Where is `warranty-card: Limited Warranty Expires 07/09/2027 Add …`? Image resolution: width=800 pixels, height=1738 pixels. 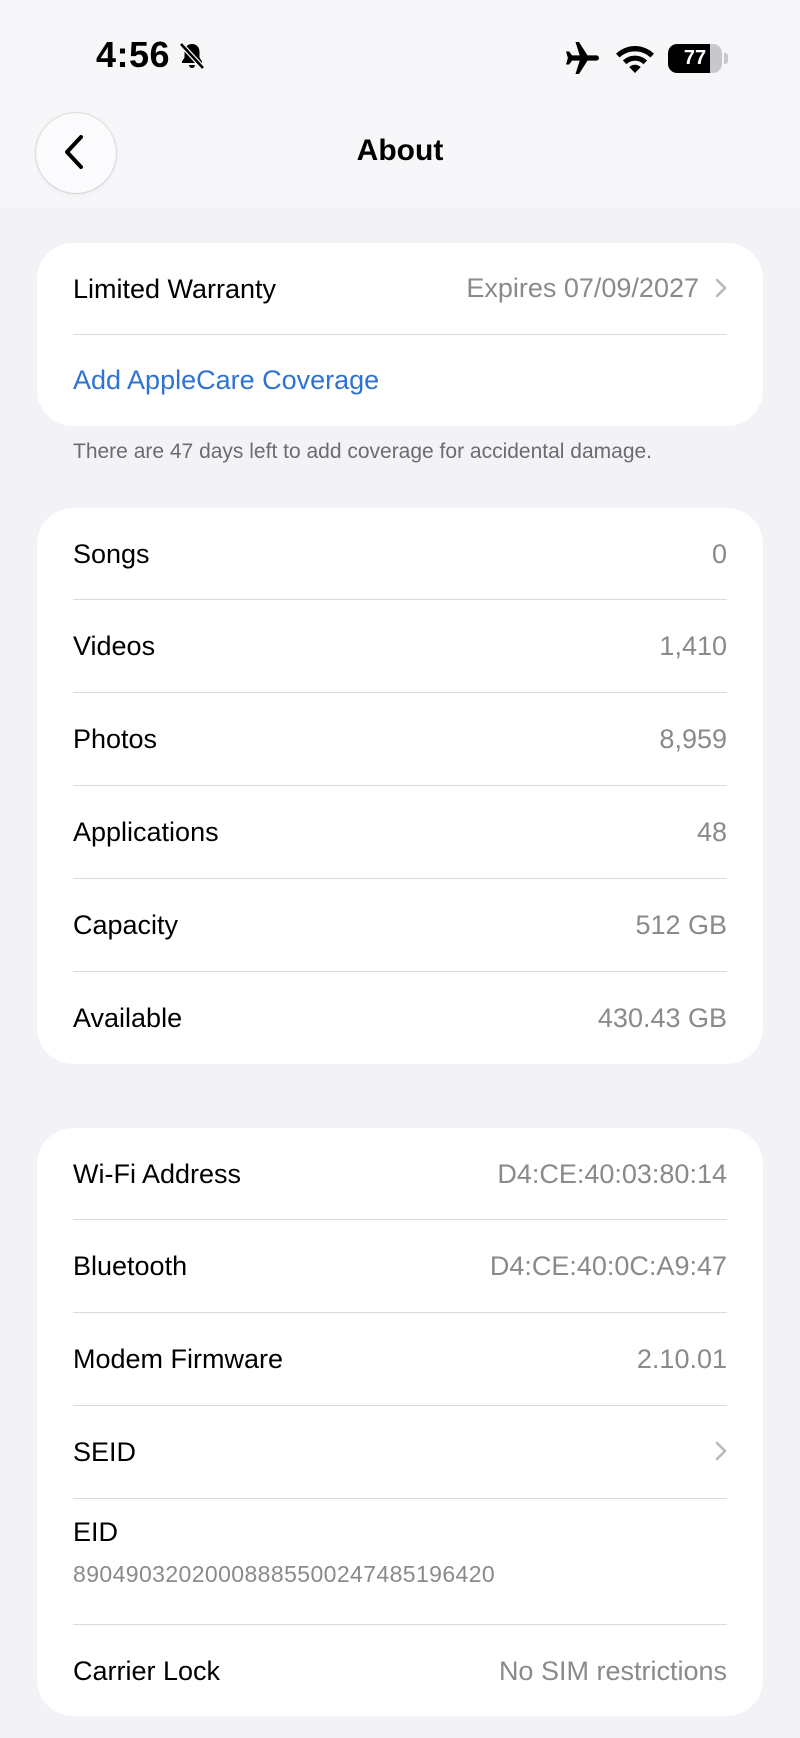 warranty-card: Limited Warranty Expires 07/09/2027 Add … is located at coordinates (400, 334).